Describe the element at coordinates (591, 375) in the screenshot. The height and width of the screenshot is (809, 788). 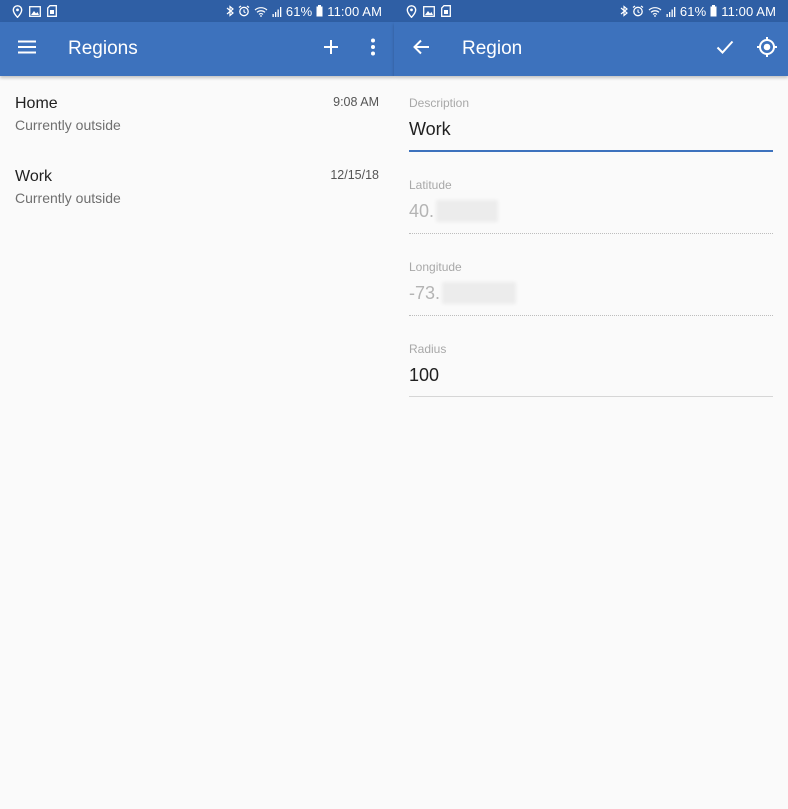
I see `radius-input: 100` at that location.